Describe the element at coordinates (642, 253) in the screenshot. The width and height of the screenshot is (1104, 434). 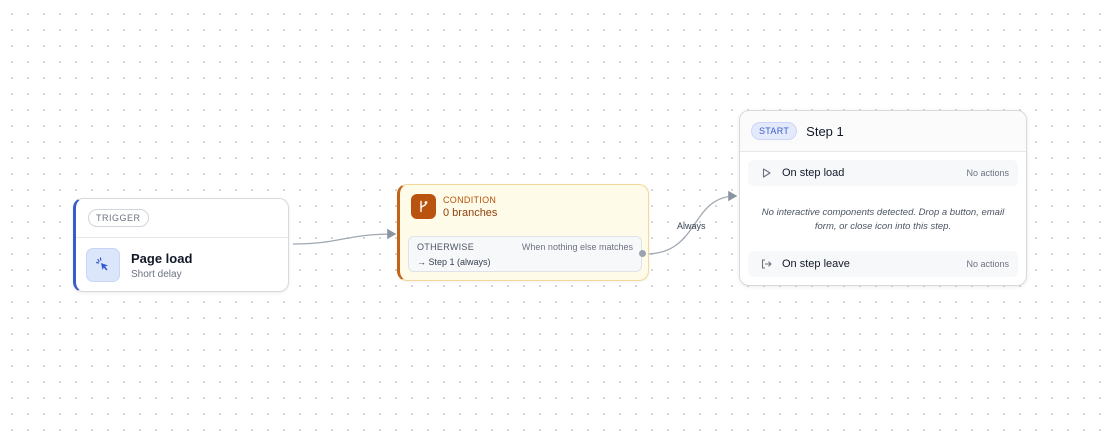
I see `condition-output-handle` at that location.